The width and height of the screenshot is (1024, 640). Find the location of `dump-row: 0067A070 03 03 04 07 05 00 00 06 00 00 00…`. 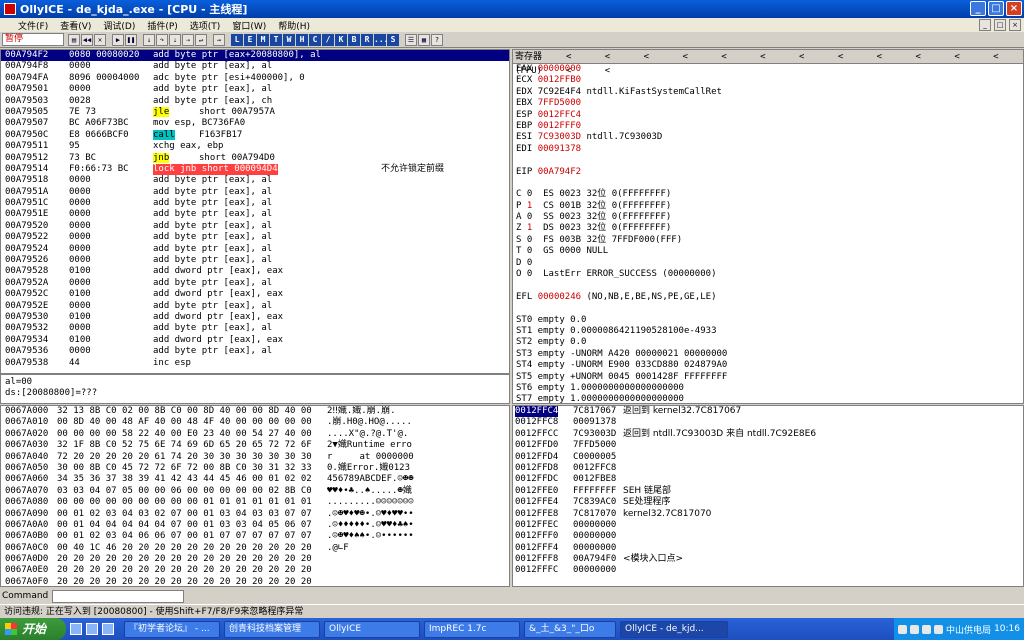

dump-row: 0067A070 03 03 04 07 05 00 00 06 00 00 00… is located at coordinates (255, 491).